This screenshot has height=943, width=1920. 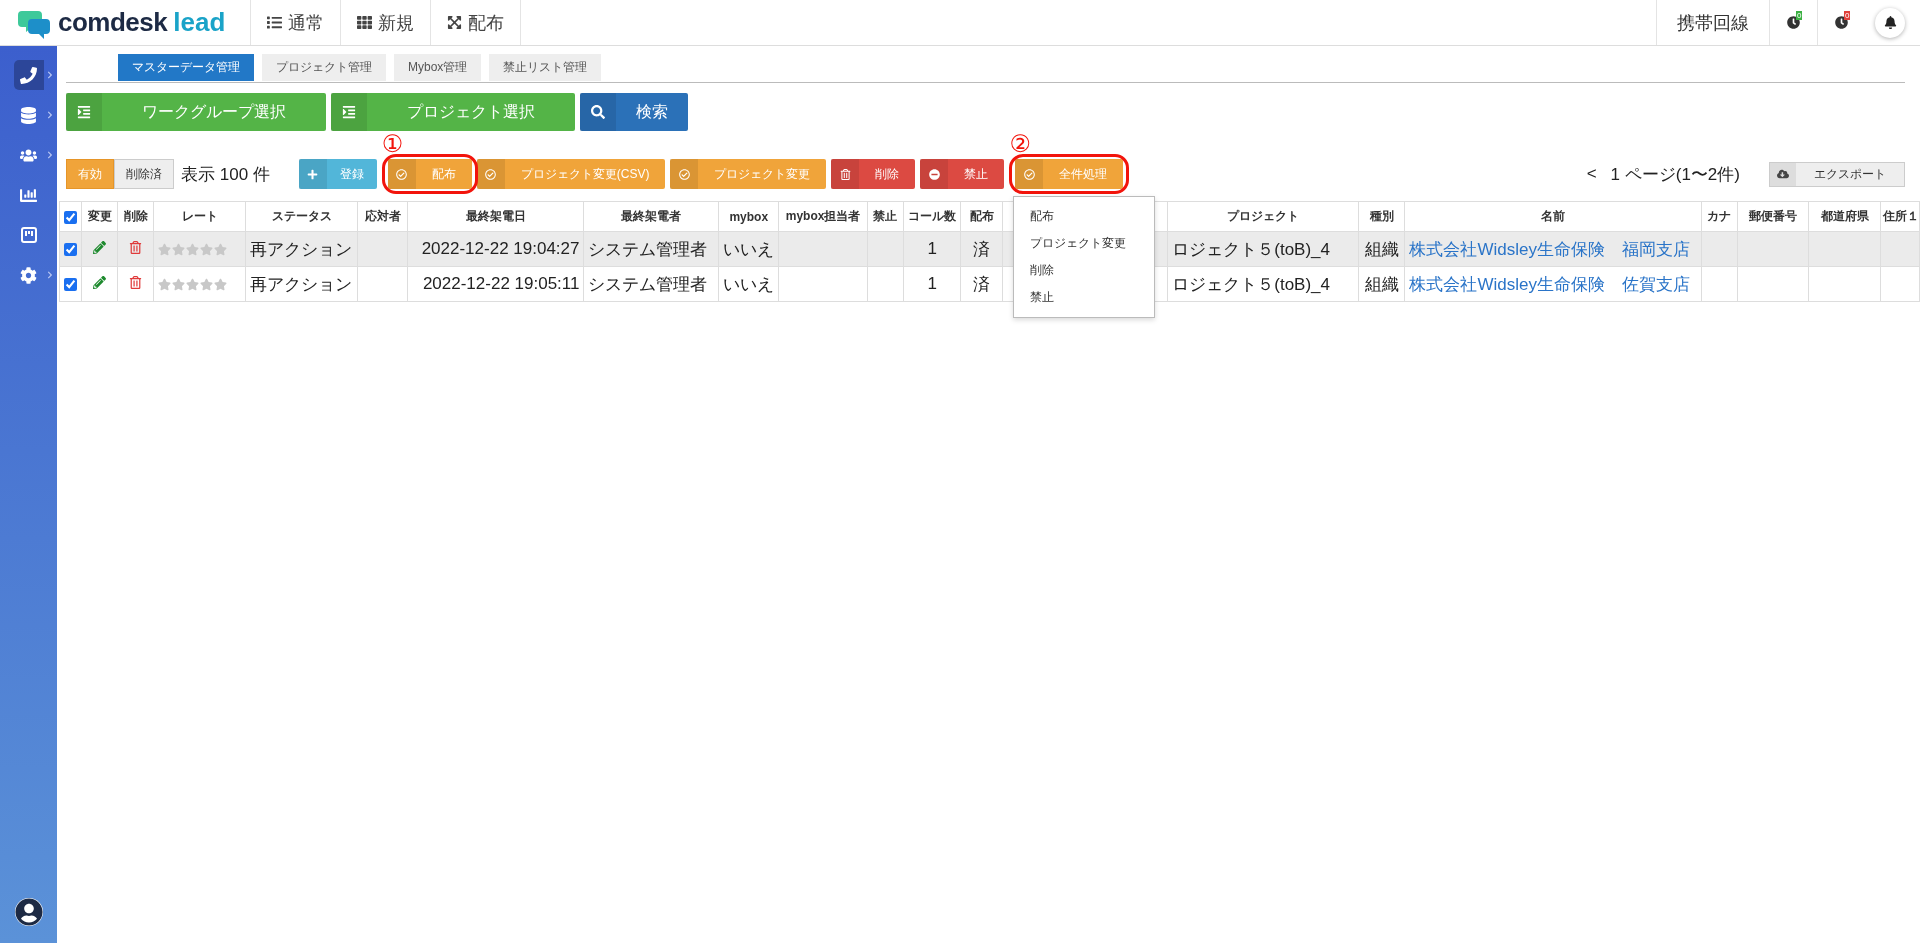 What do you see at coordinates (196, 112) in the screenshot?
I see `select-button: ワークグループ選択` at bounding box center [196, 112].